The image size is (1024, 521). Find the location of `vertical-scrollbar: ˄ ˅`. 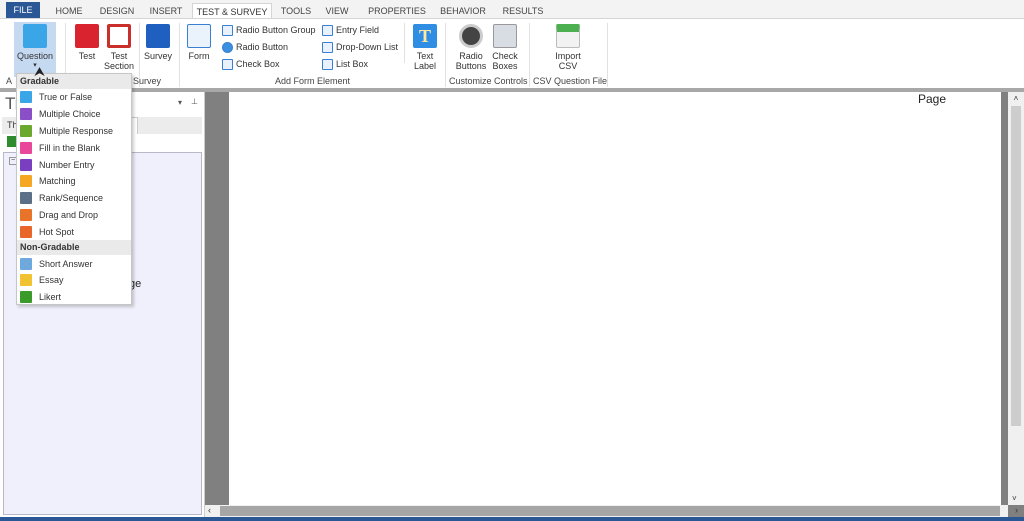

vertical-scrollbar: ˄ ˅ is located at coordinates (1016, 298).